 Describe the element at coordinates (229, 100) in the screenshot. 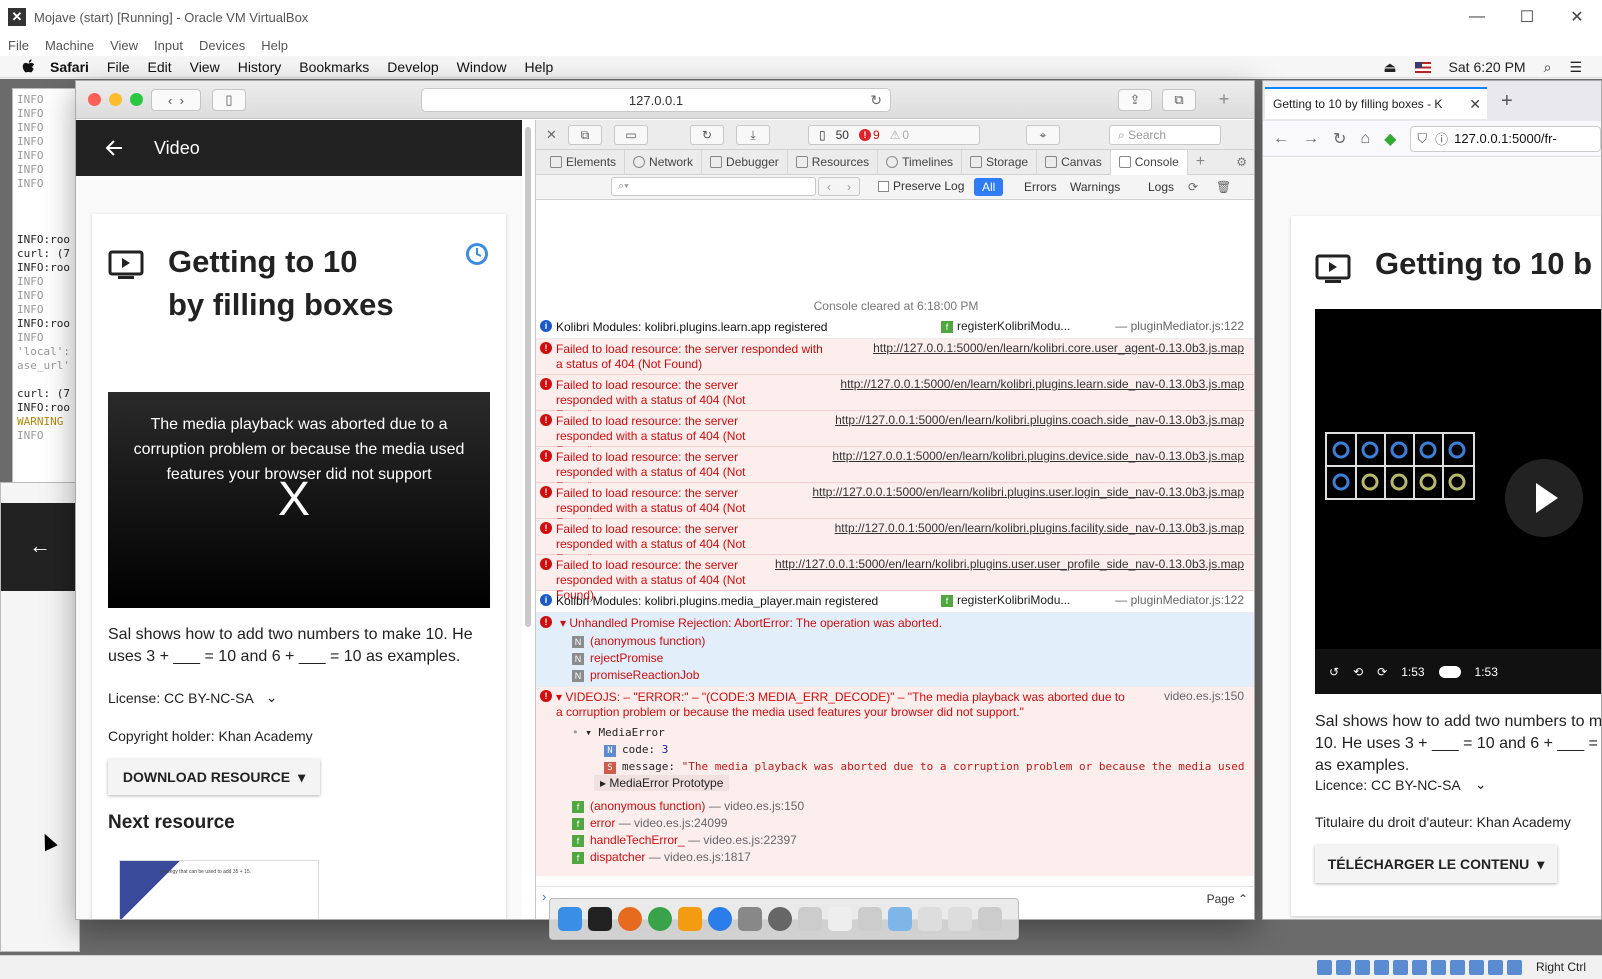

I see `sidebar-toggle-button: ▯` at that location.